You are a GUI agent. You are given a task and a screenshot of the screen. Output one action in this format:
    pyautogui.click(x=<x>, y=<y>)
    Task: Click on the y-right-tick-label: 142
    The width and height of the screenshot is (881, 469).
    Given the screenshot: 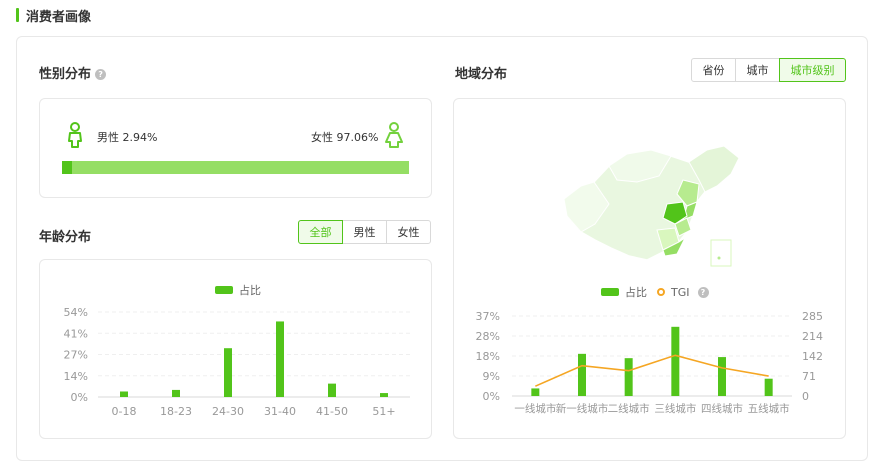 What is the action you would take?
    pyautogui.click(x=812, y=356)
    